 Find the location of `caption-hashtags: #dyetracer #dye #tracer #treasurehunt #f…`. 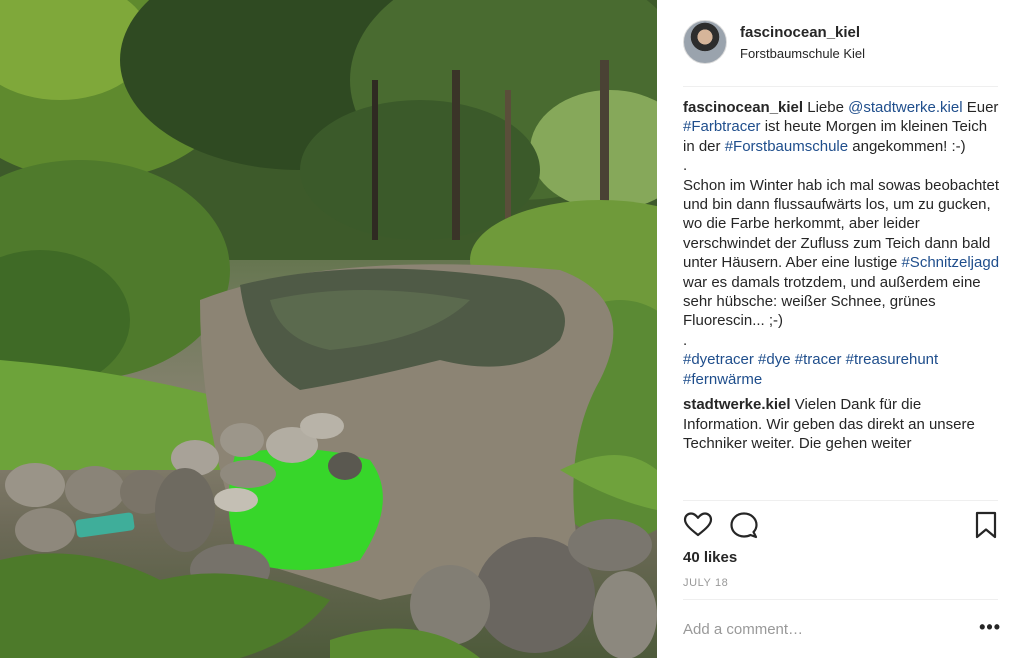

caption-hashtags: #dyetracer #dye #tracer #treasurehunt #f… is located at coordinates (842, 369).